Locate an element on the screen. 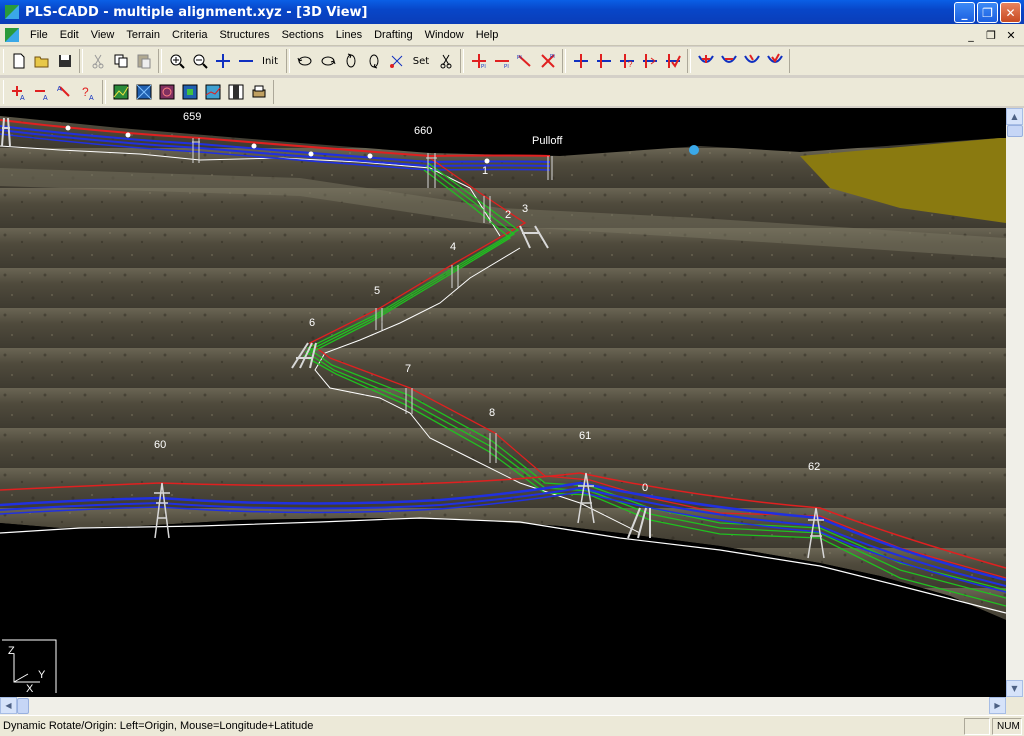  add-structure-icon is located at coordinates (580, 61).